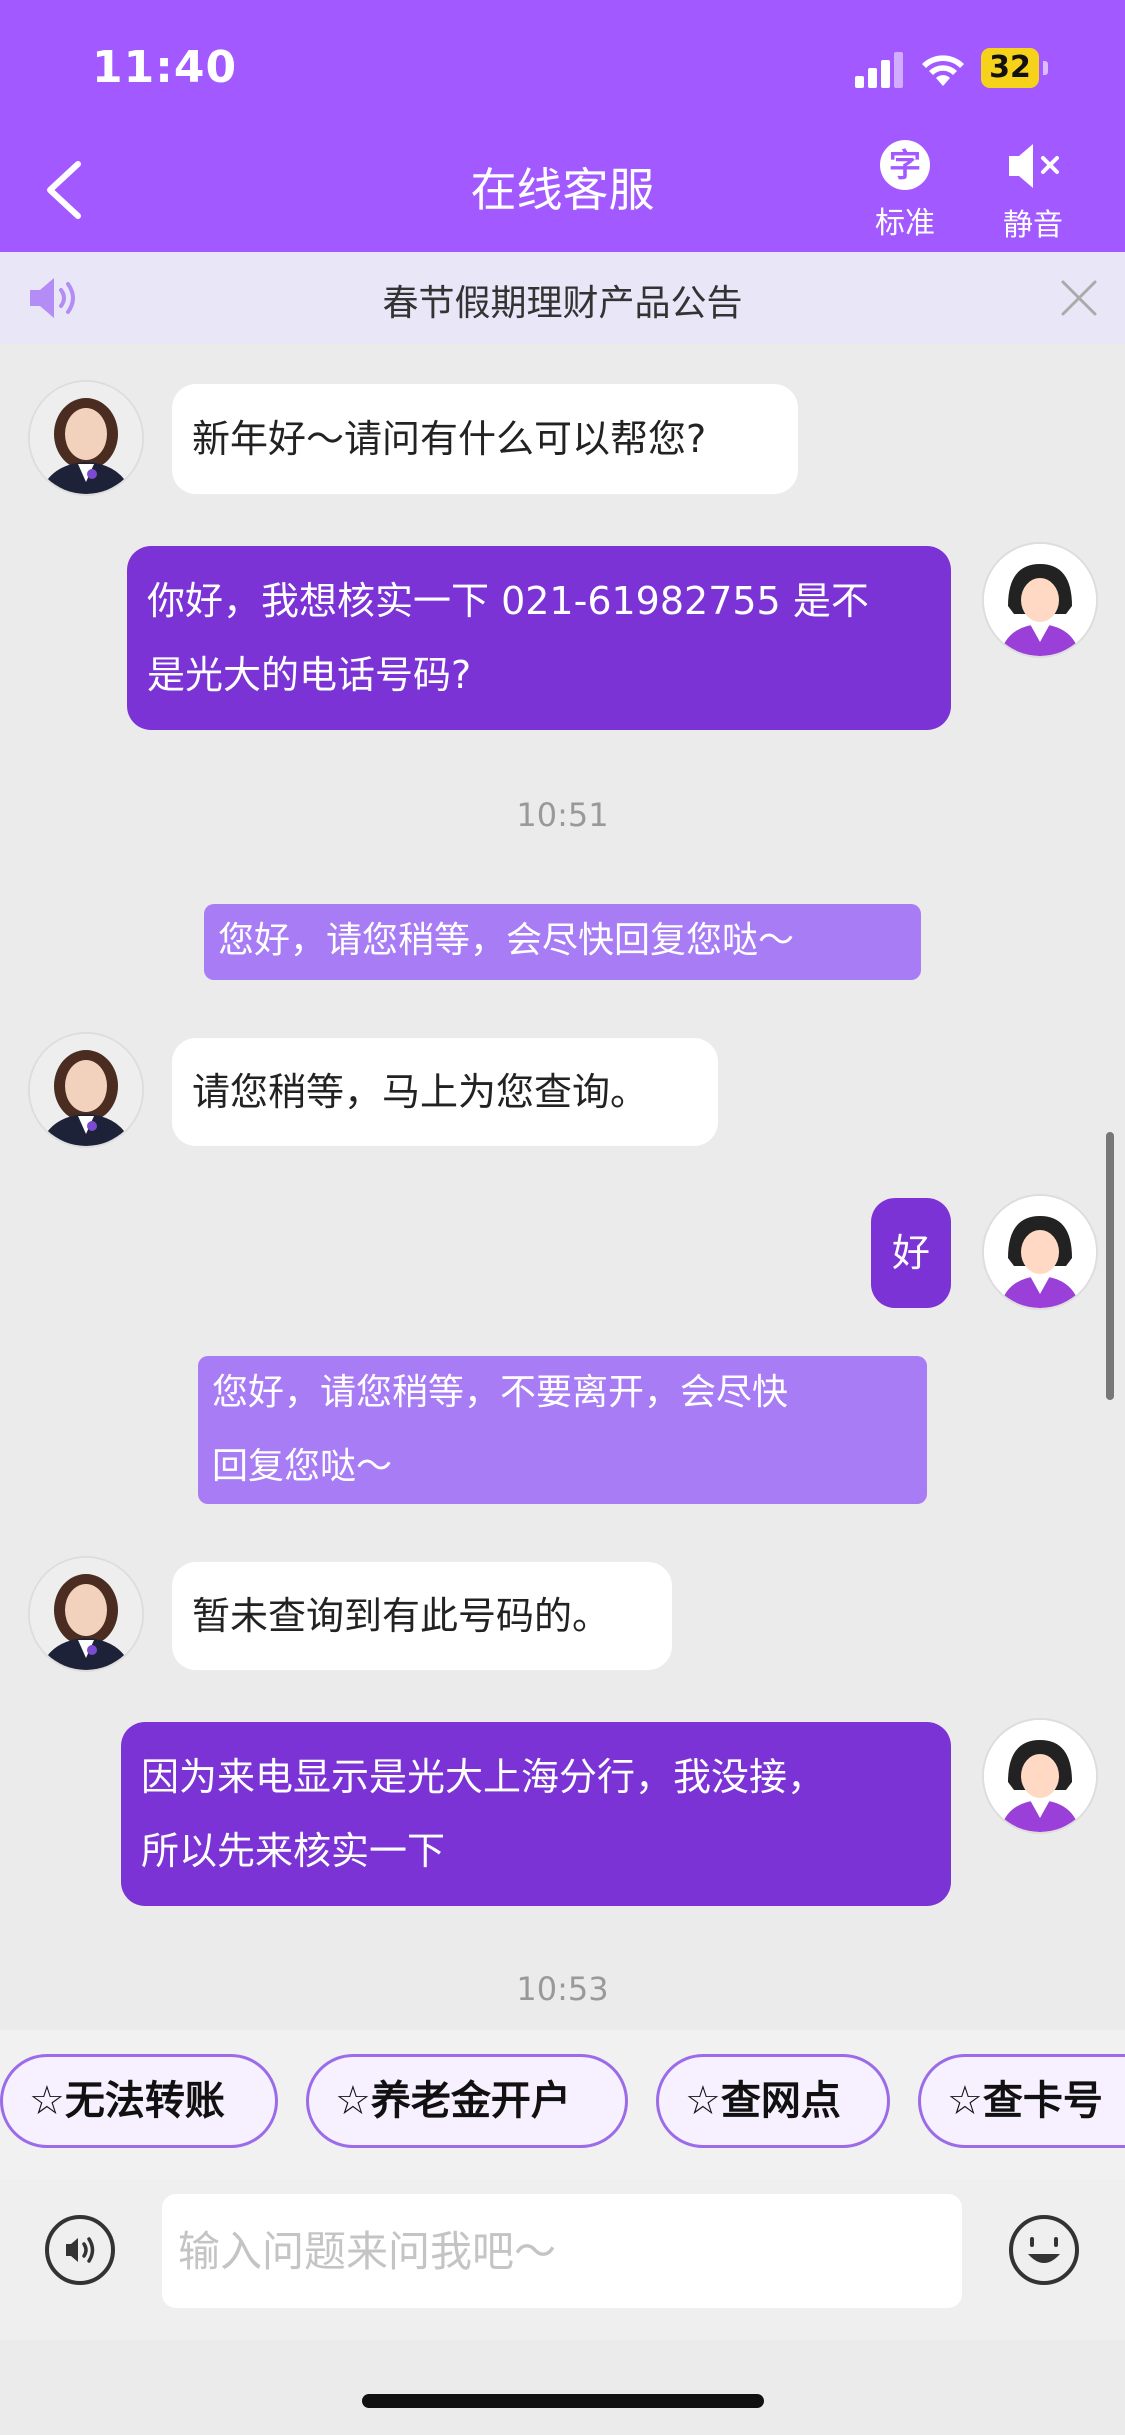 The image size is (1125, 2435). Describe the element at coordinates (422, 1616) in the screenshot. I see `agent-message: 暂未查询到有此号码的。` at that location.